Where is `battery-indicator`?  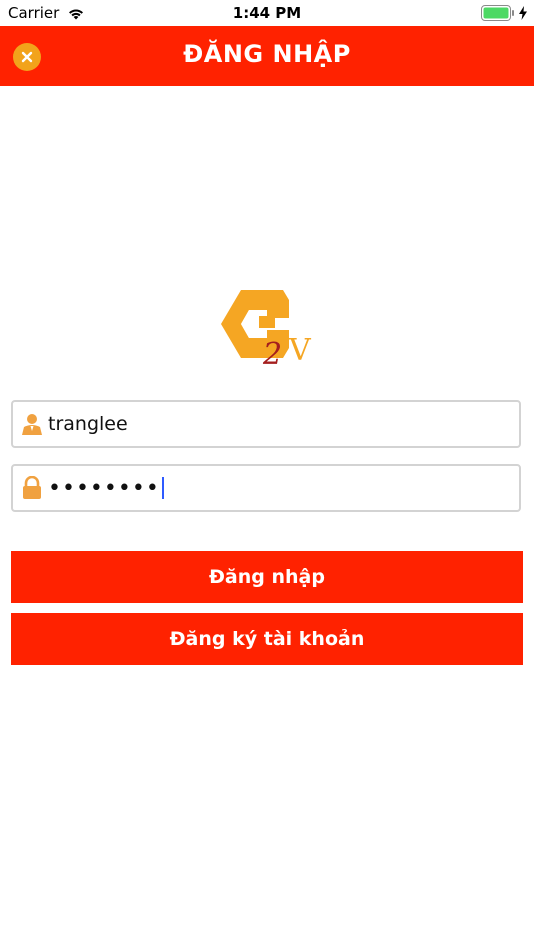
battery-indicator is located at coordinates (504, 13).